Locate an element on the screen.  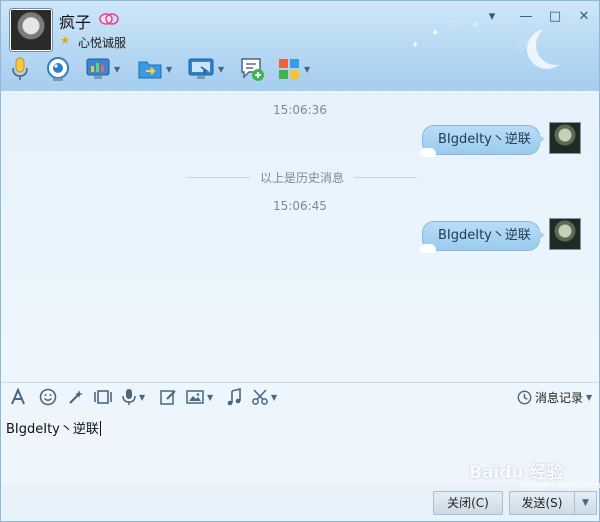
edit-icon is located at coordinates (168, 397).